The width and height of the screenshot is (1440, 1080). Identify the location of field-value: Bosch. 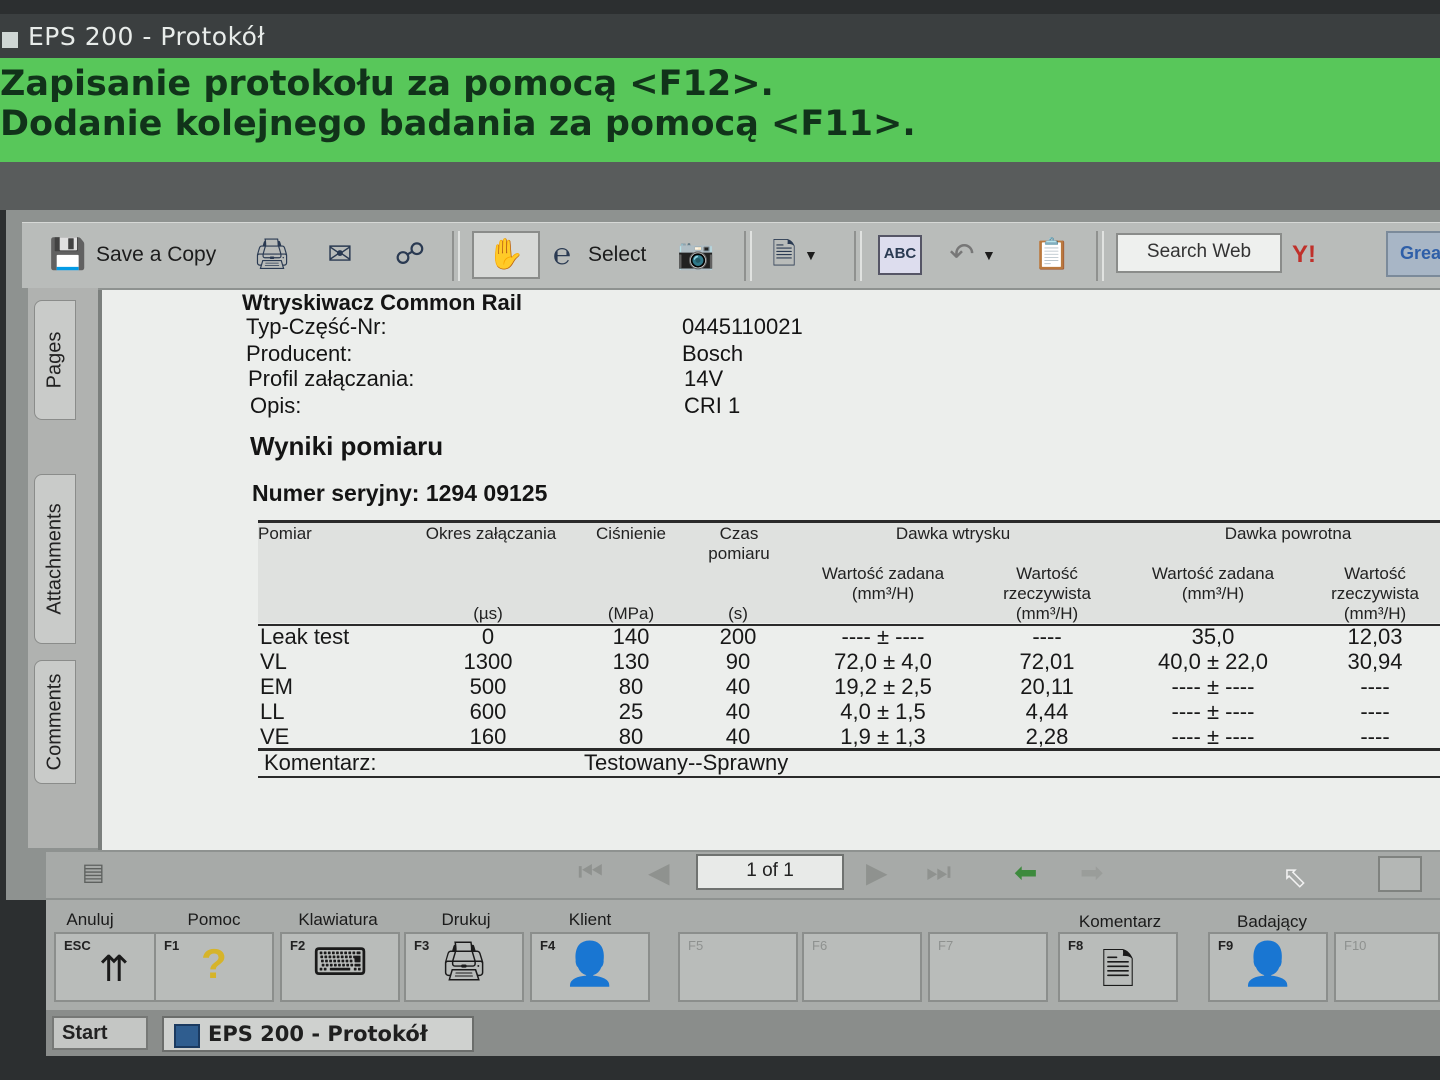
(713, 353).